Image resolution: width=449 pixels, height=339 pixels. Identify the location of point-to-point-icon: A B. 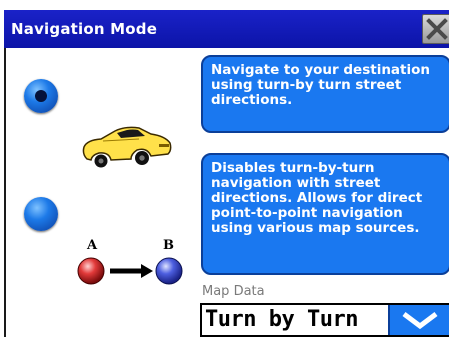
(130, 261).